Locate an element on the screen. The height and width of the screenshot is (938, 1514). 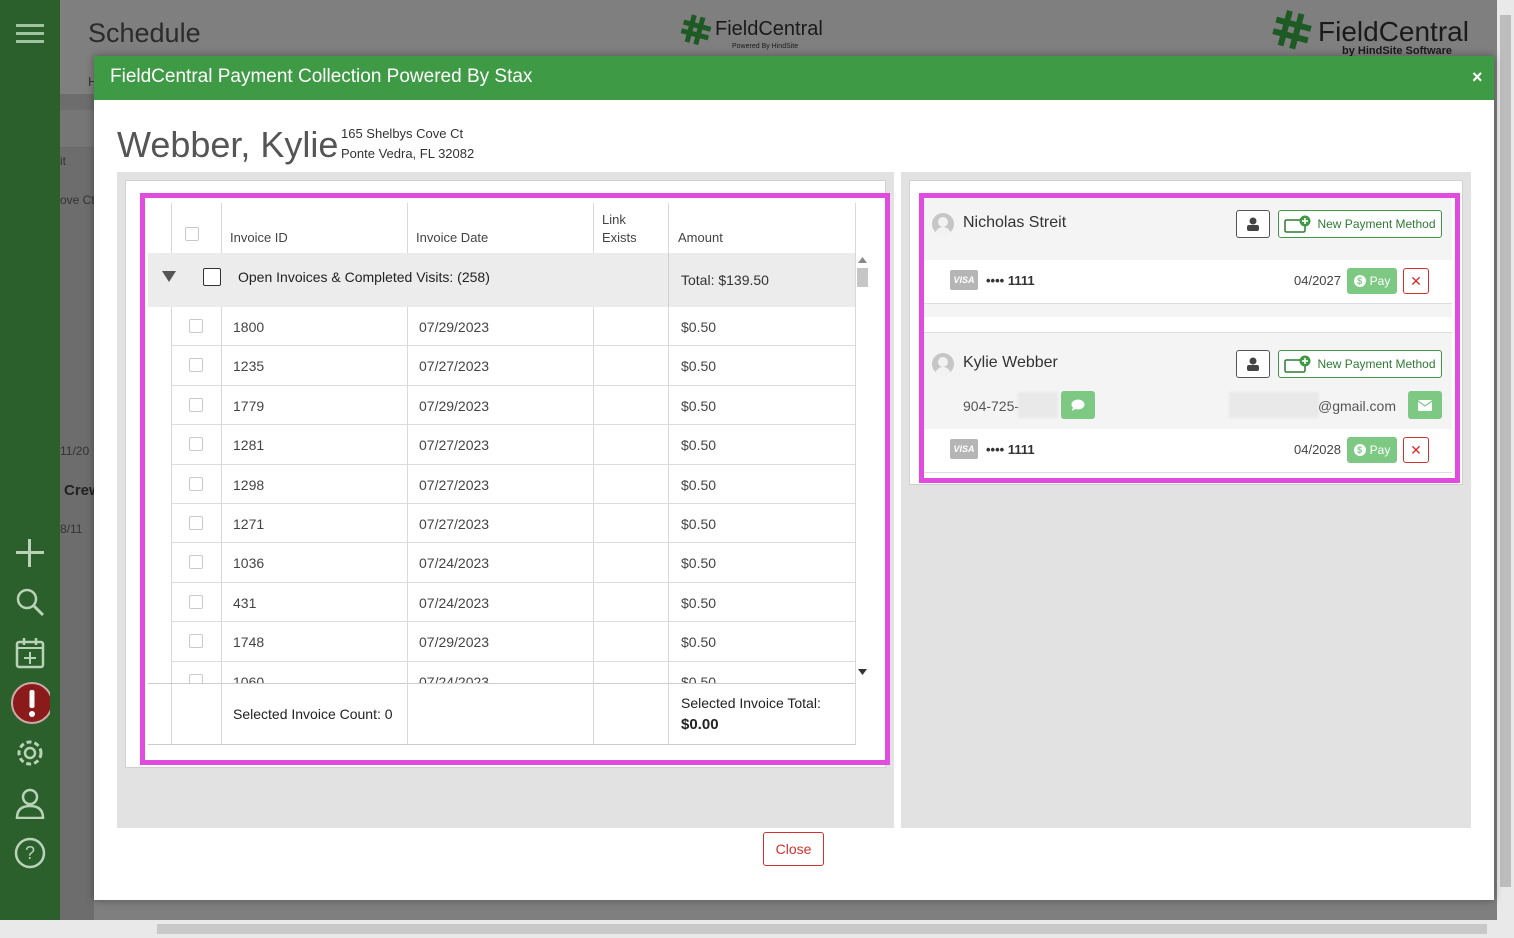
search-icon is located at coordinates (30, 602).